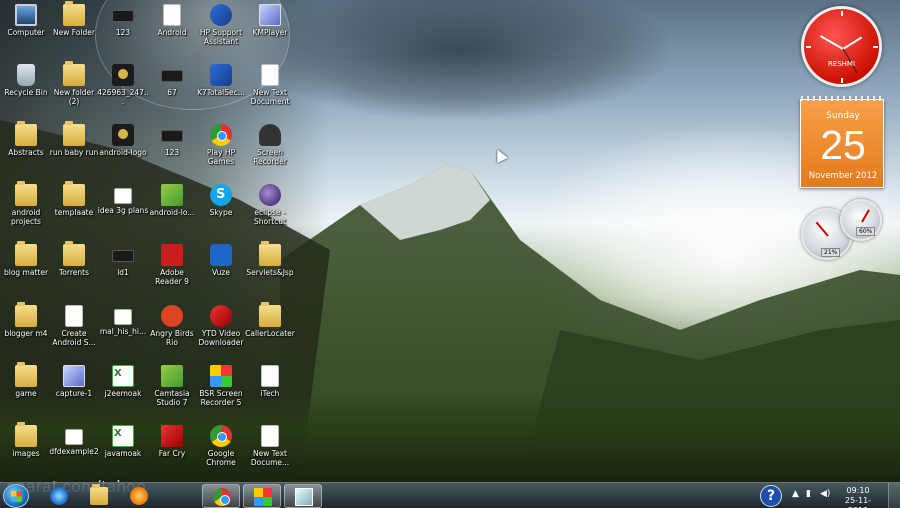 The width and height of the screenshot is (900, 508). What do you see at coordinates (26, 32) in the screenshot?
I see `desktop-icon-label: Computer` at bounding box center [26, 32].